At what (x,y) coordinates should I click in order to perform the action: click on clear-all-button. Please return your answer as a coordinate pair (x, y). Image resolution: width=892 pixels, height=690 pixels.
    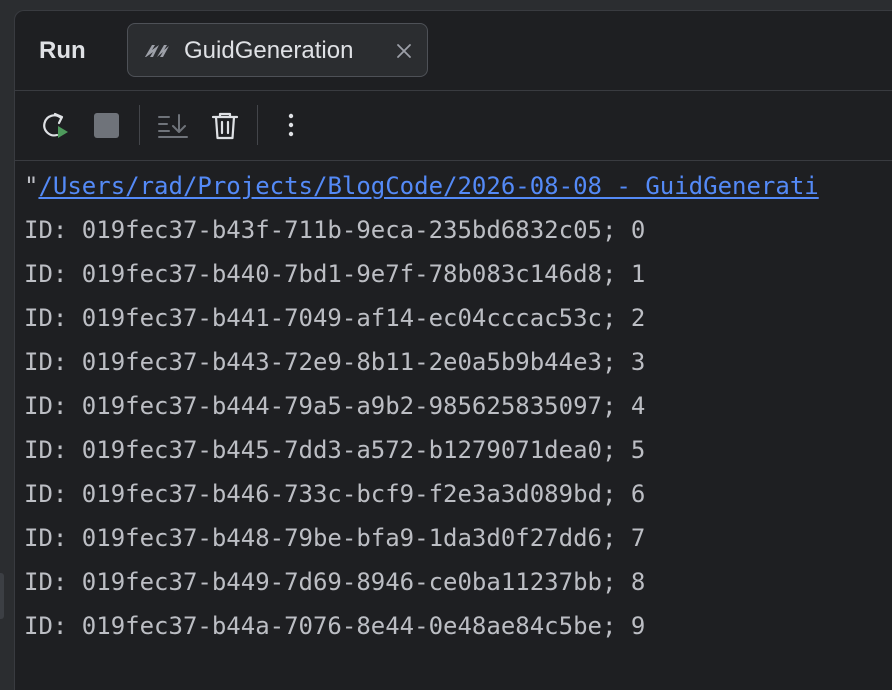
    Looking at the image, I should click on (225, 125).